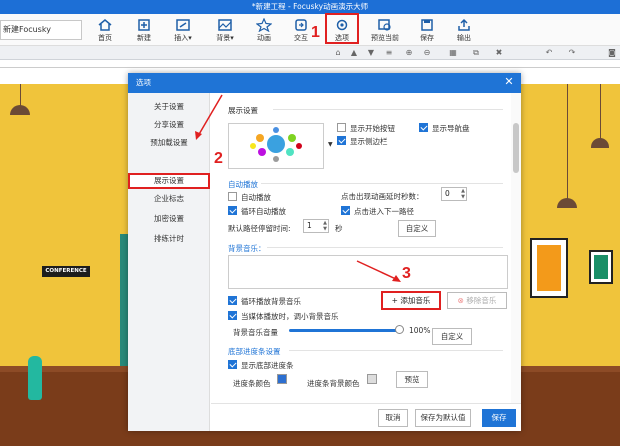  Describe the element at coordinates (447, 193) in the screenshot. I see `click-delay-value: 0` at that location.